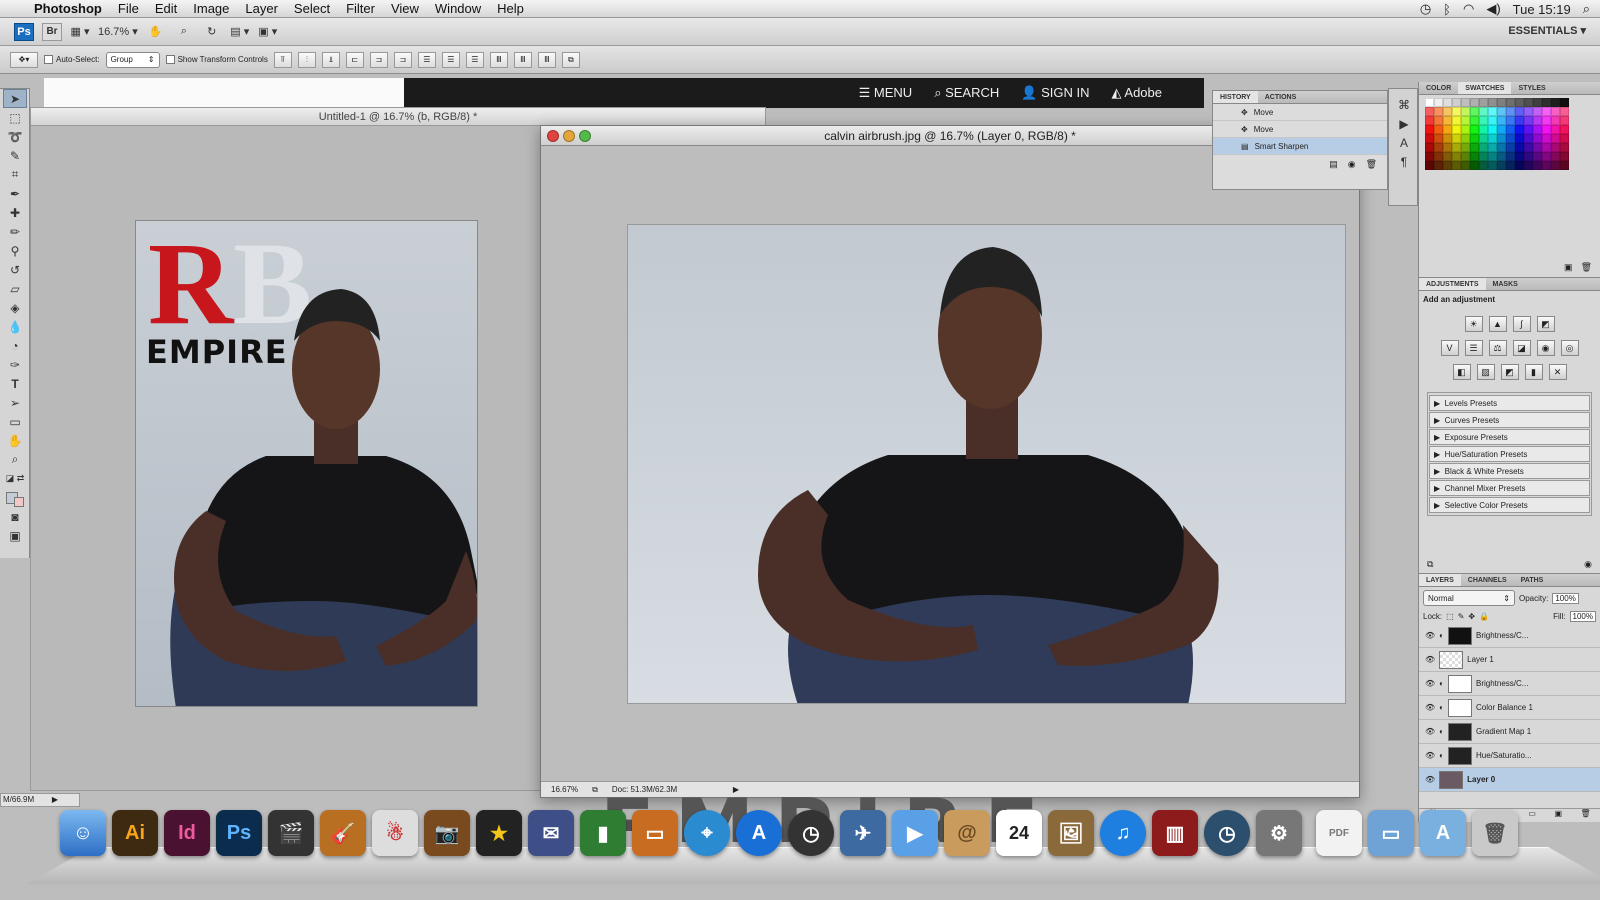 This screenshot has height=900, width=1600. Describe the element at coordinates (1547, 30) in the screenshot. I see `workspace-switcher: ESSENTIALS ▾` at that location.